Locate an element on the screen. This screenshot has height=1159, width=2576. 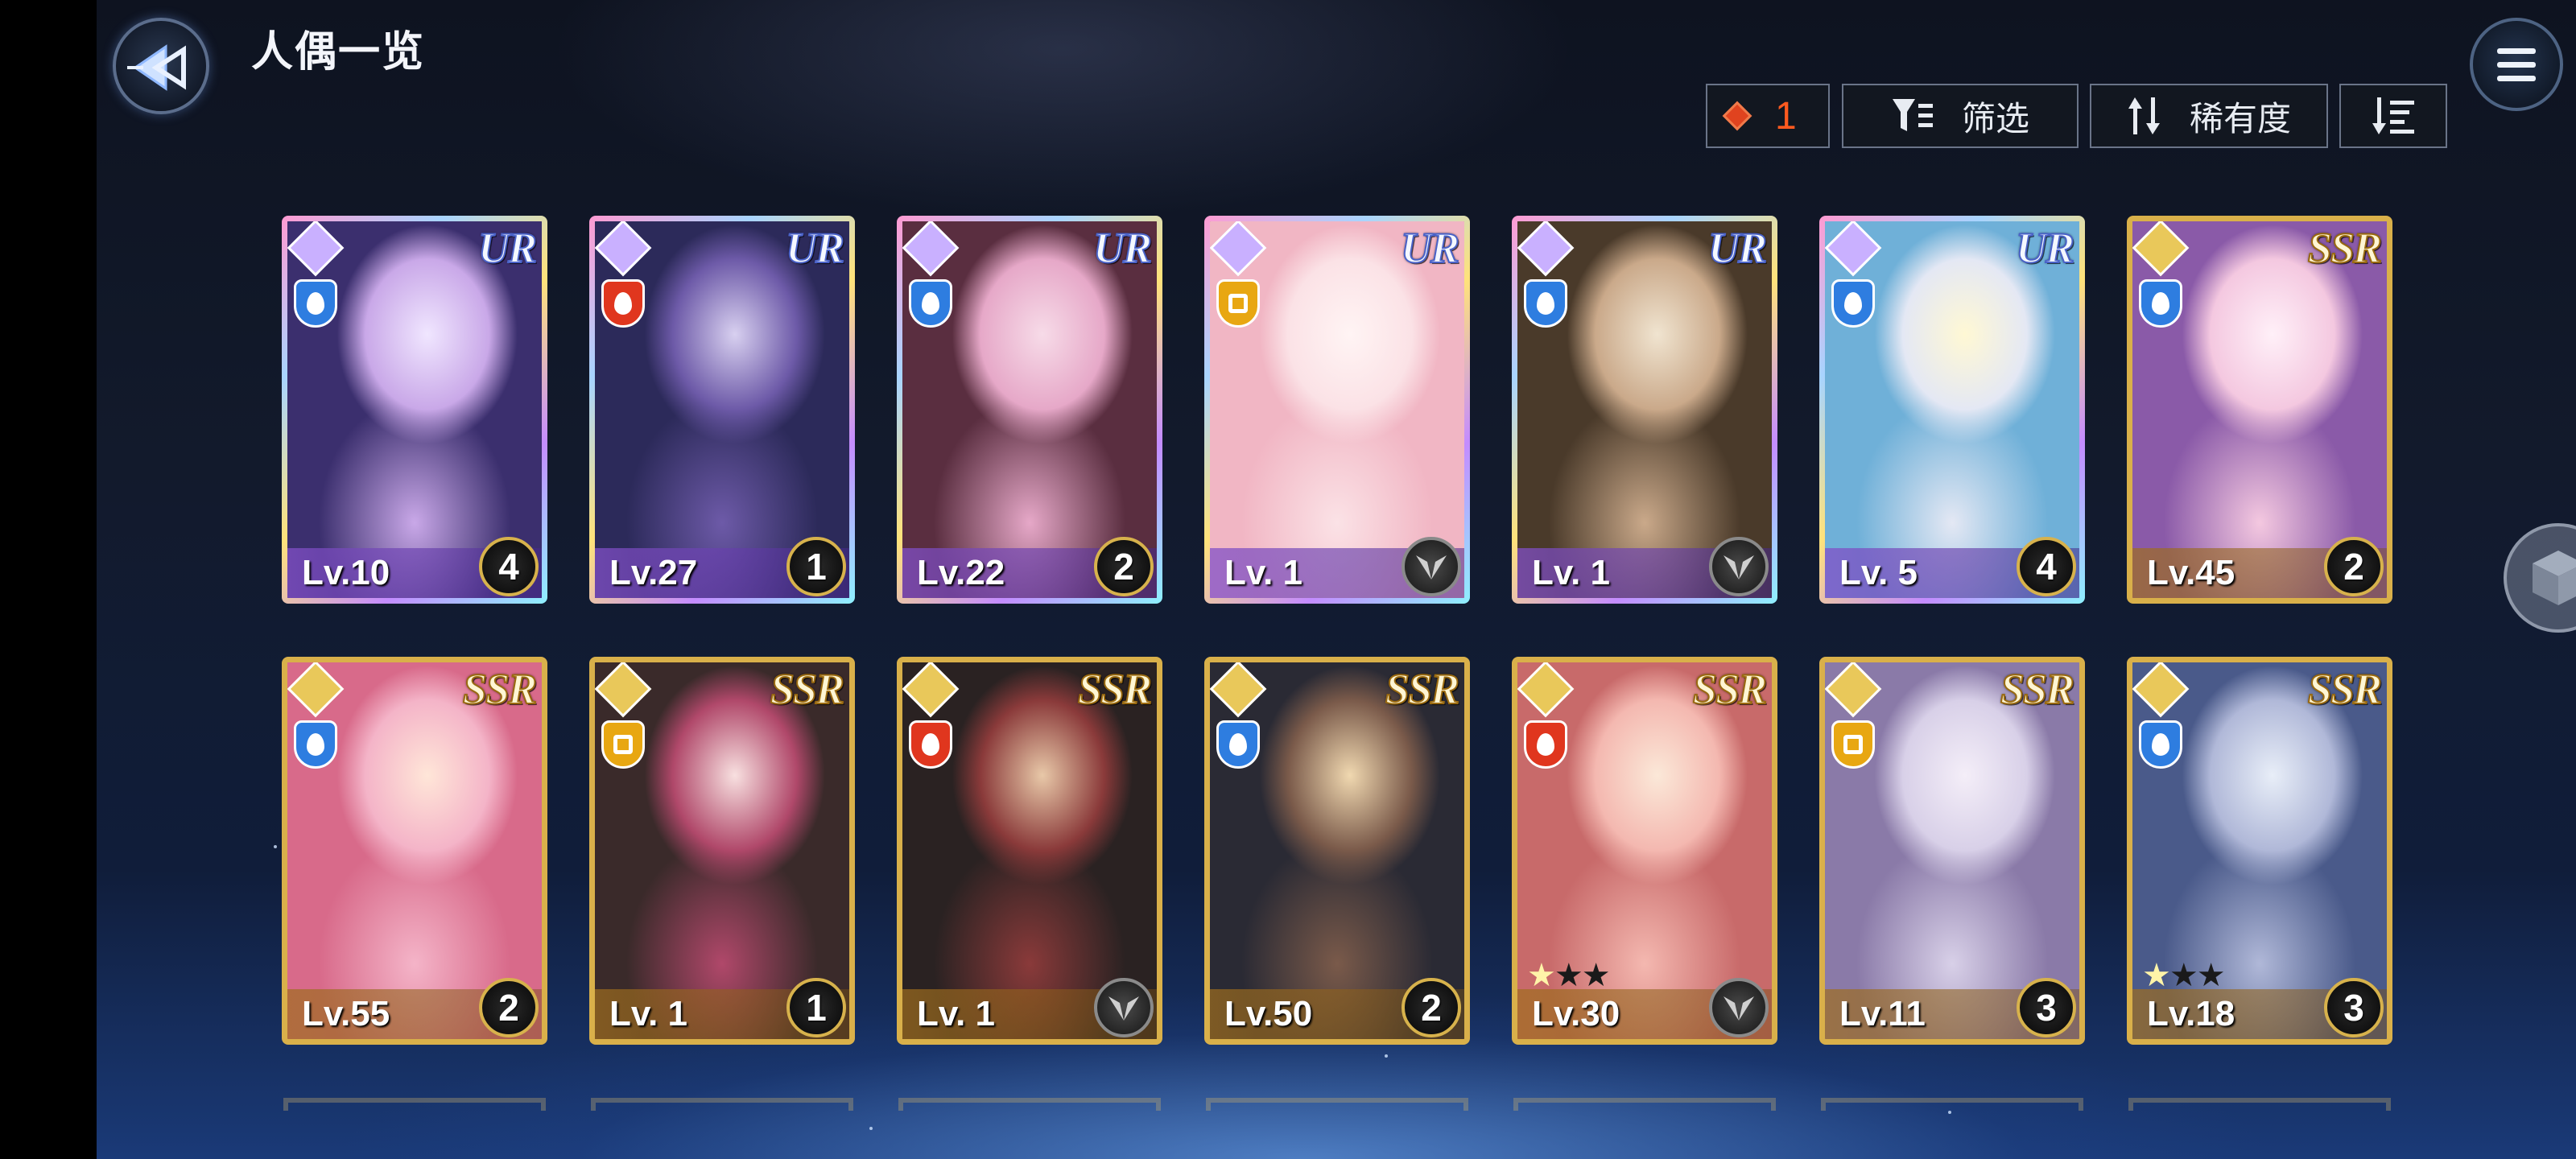
filter-icon is located at coordinates (1912, 115).